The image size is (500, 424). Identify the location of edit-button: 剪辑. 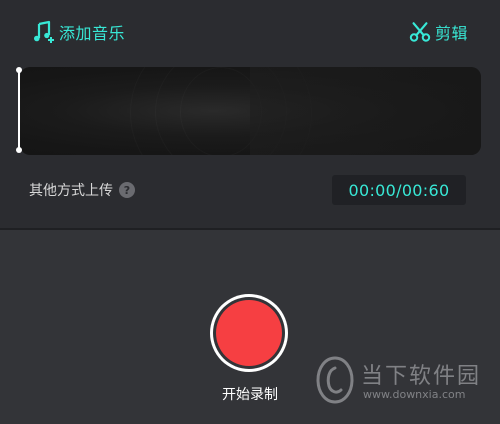
(438, 32).